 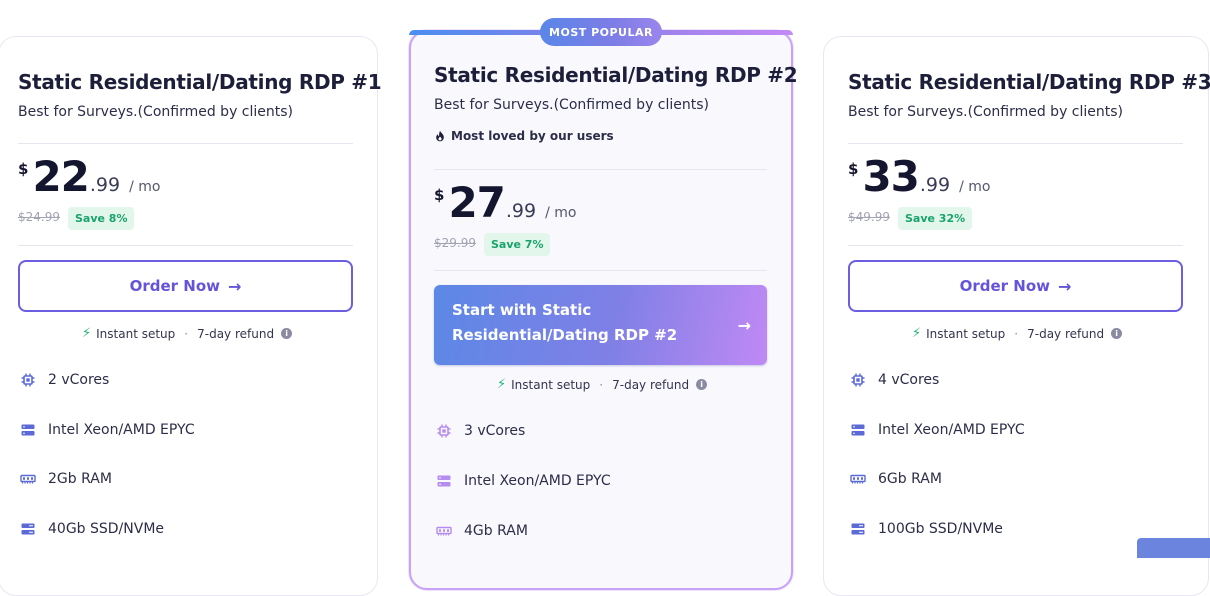 I want to click on price-integer: 33, so click(x=890, y=176).